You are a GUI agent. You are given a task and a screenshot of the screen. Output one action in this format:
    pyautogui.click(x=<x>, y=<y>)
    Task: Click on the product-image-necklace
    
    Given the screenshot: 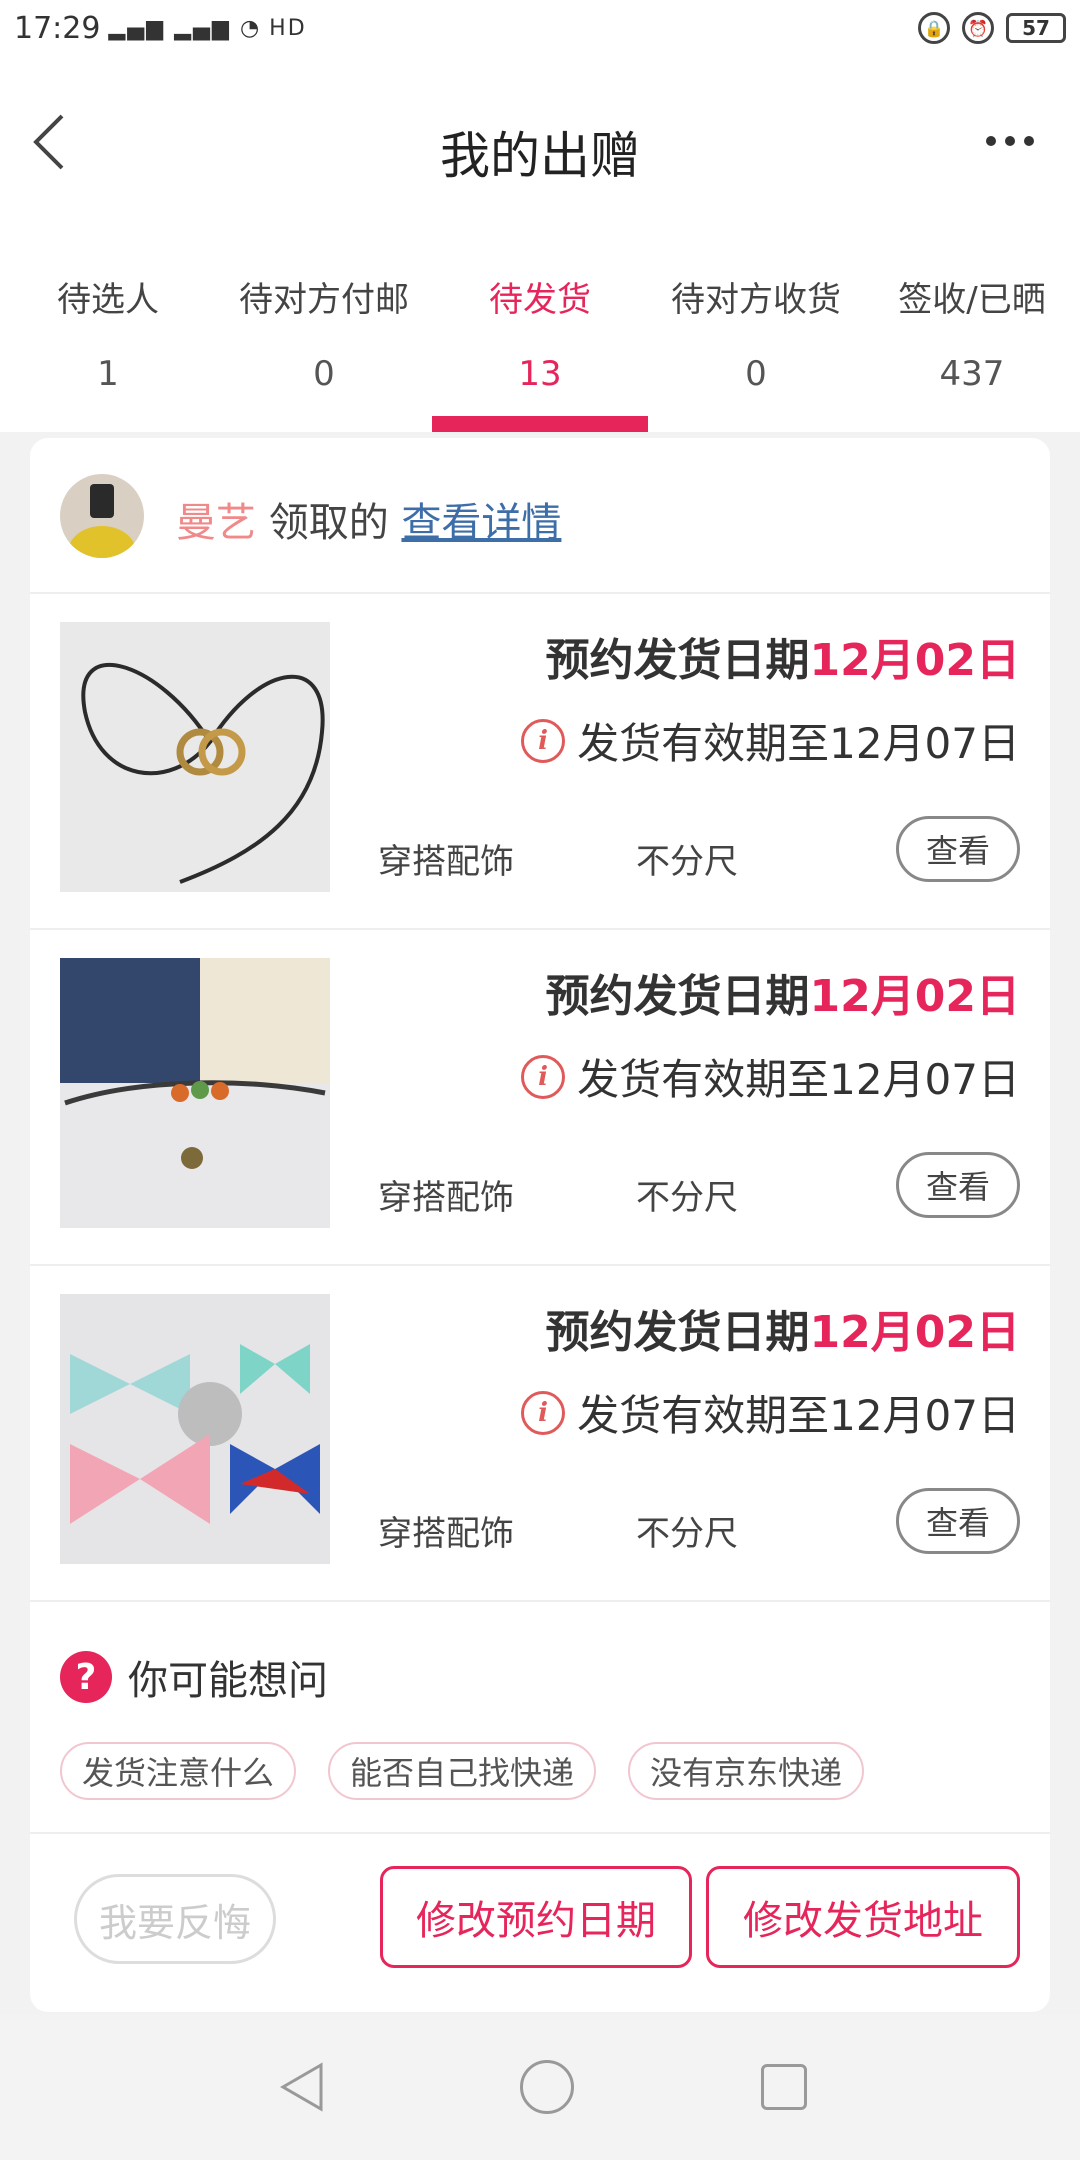 What is the action you would take?
    pyautogui.click(x=195, y=757)
    